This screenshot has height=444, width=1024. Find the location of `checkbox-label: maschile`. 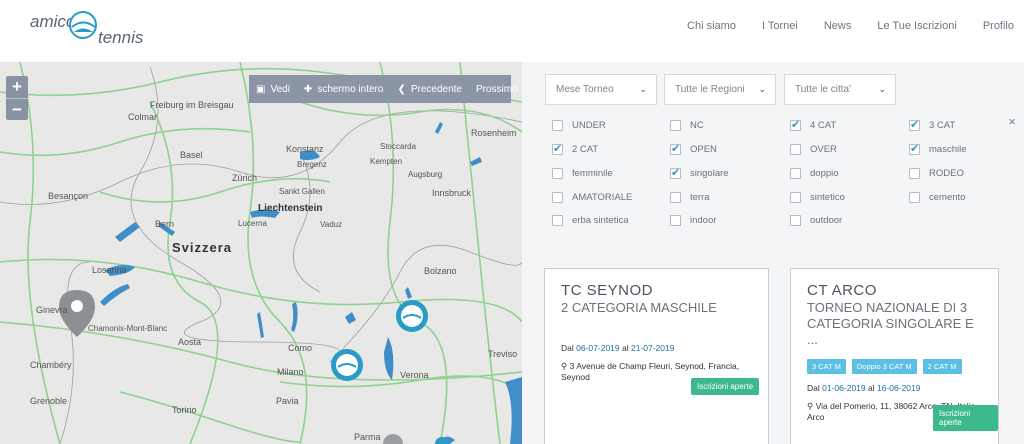

checkbox-label: maschile is located at coordinates (948, 149).